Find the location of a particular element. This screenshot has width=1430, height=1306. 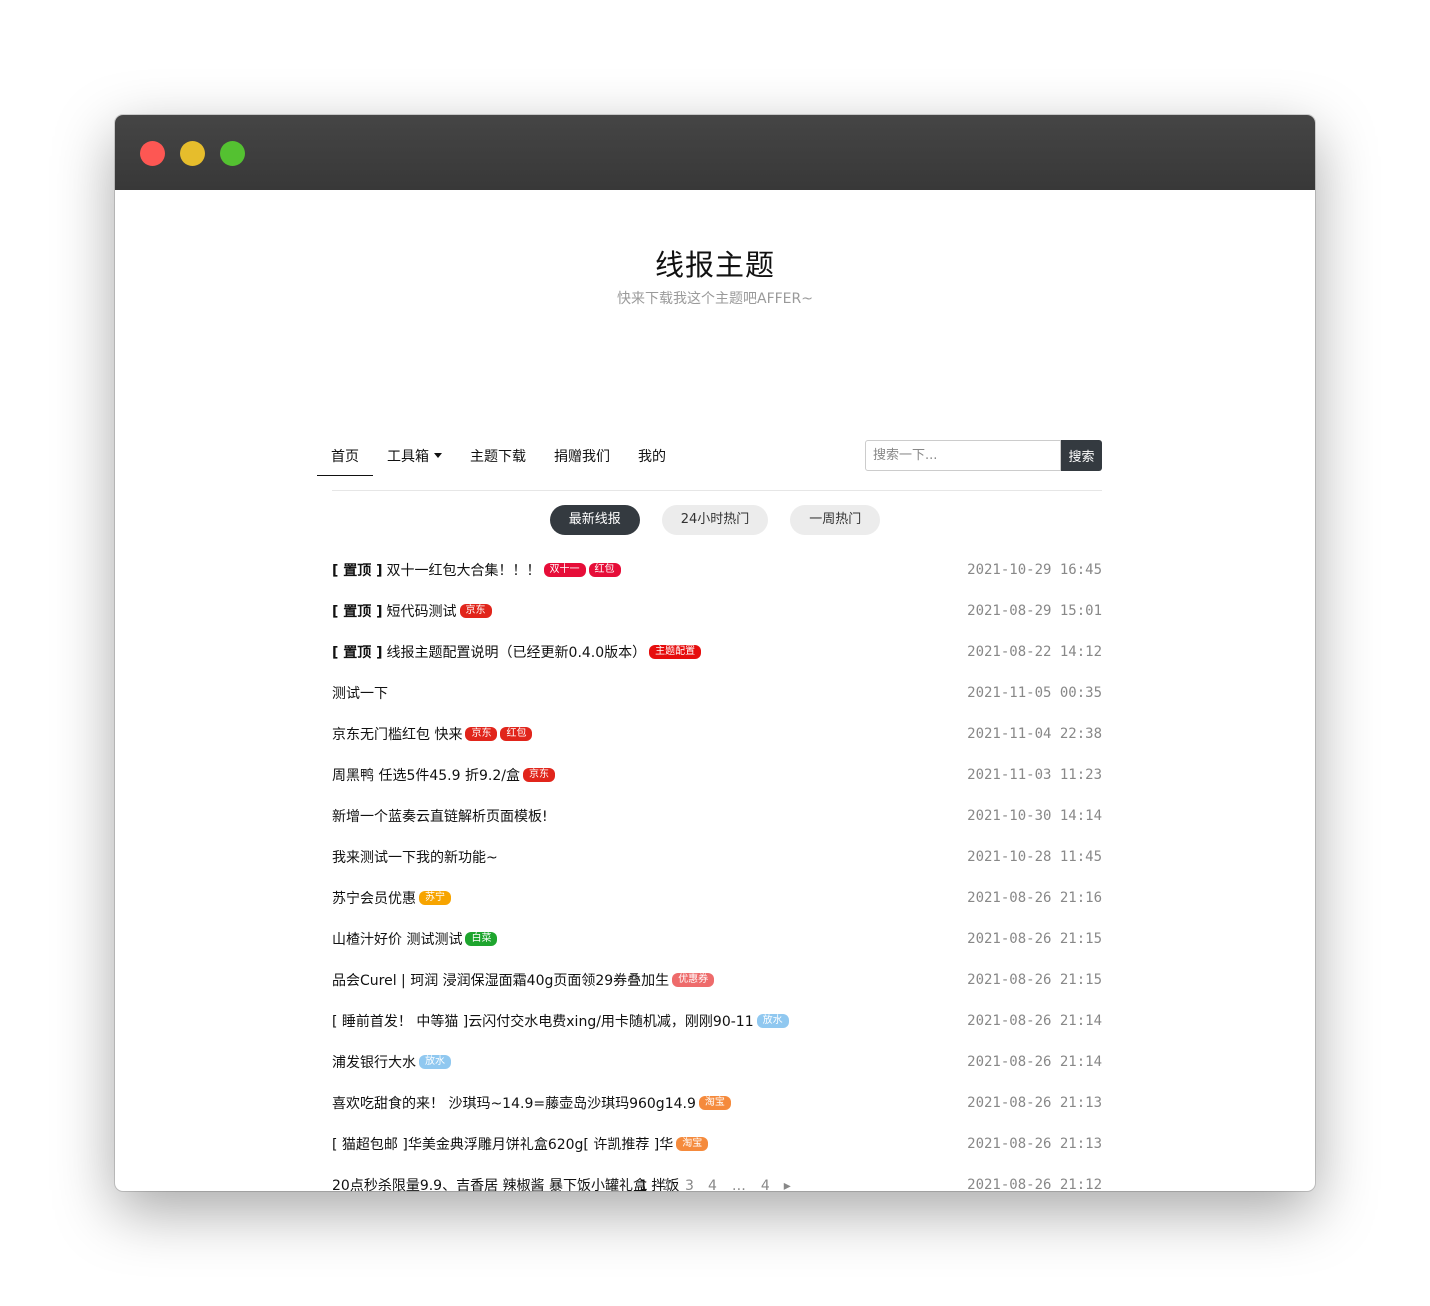

maximize-window-button is located at coordinates (232, 153).